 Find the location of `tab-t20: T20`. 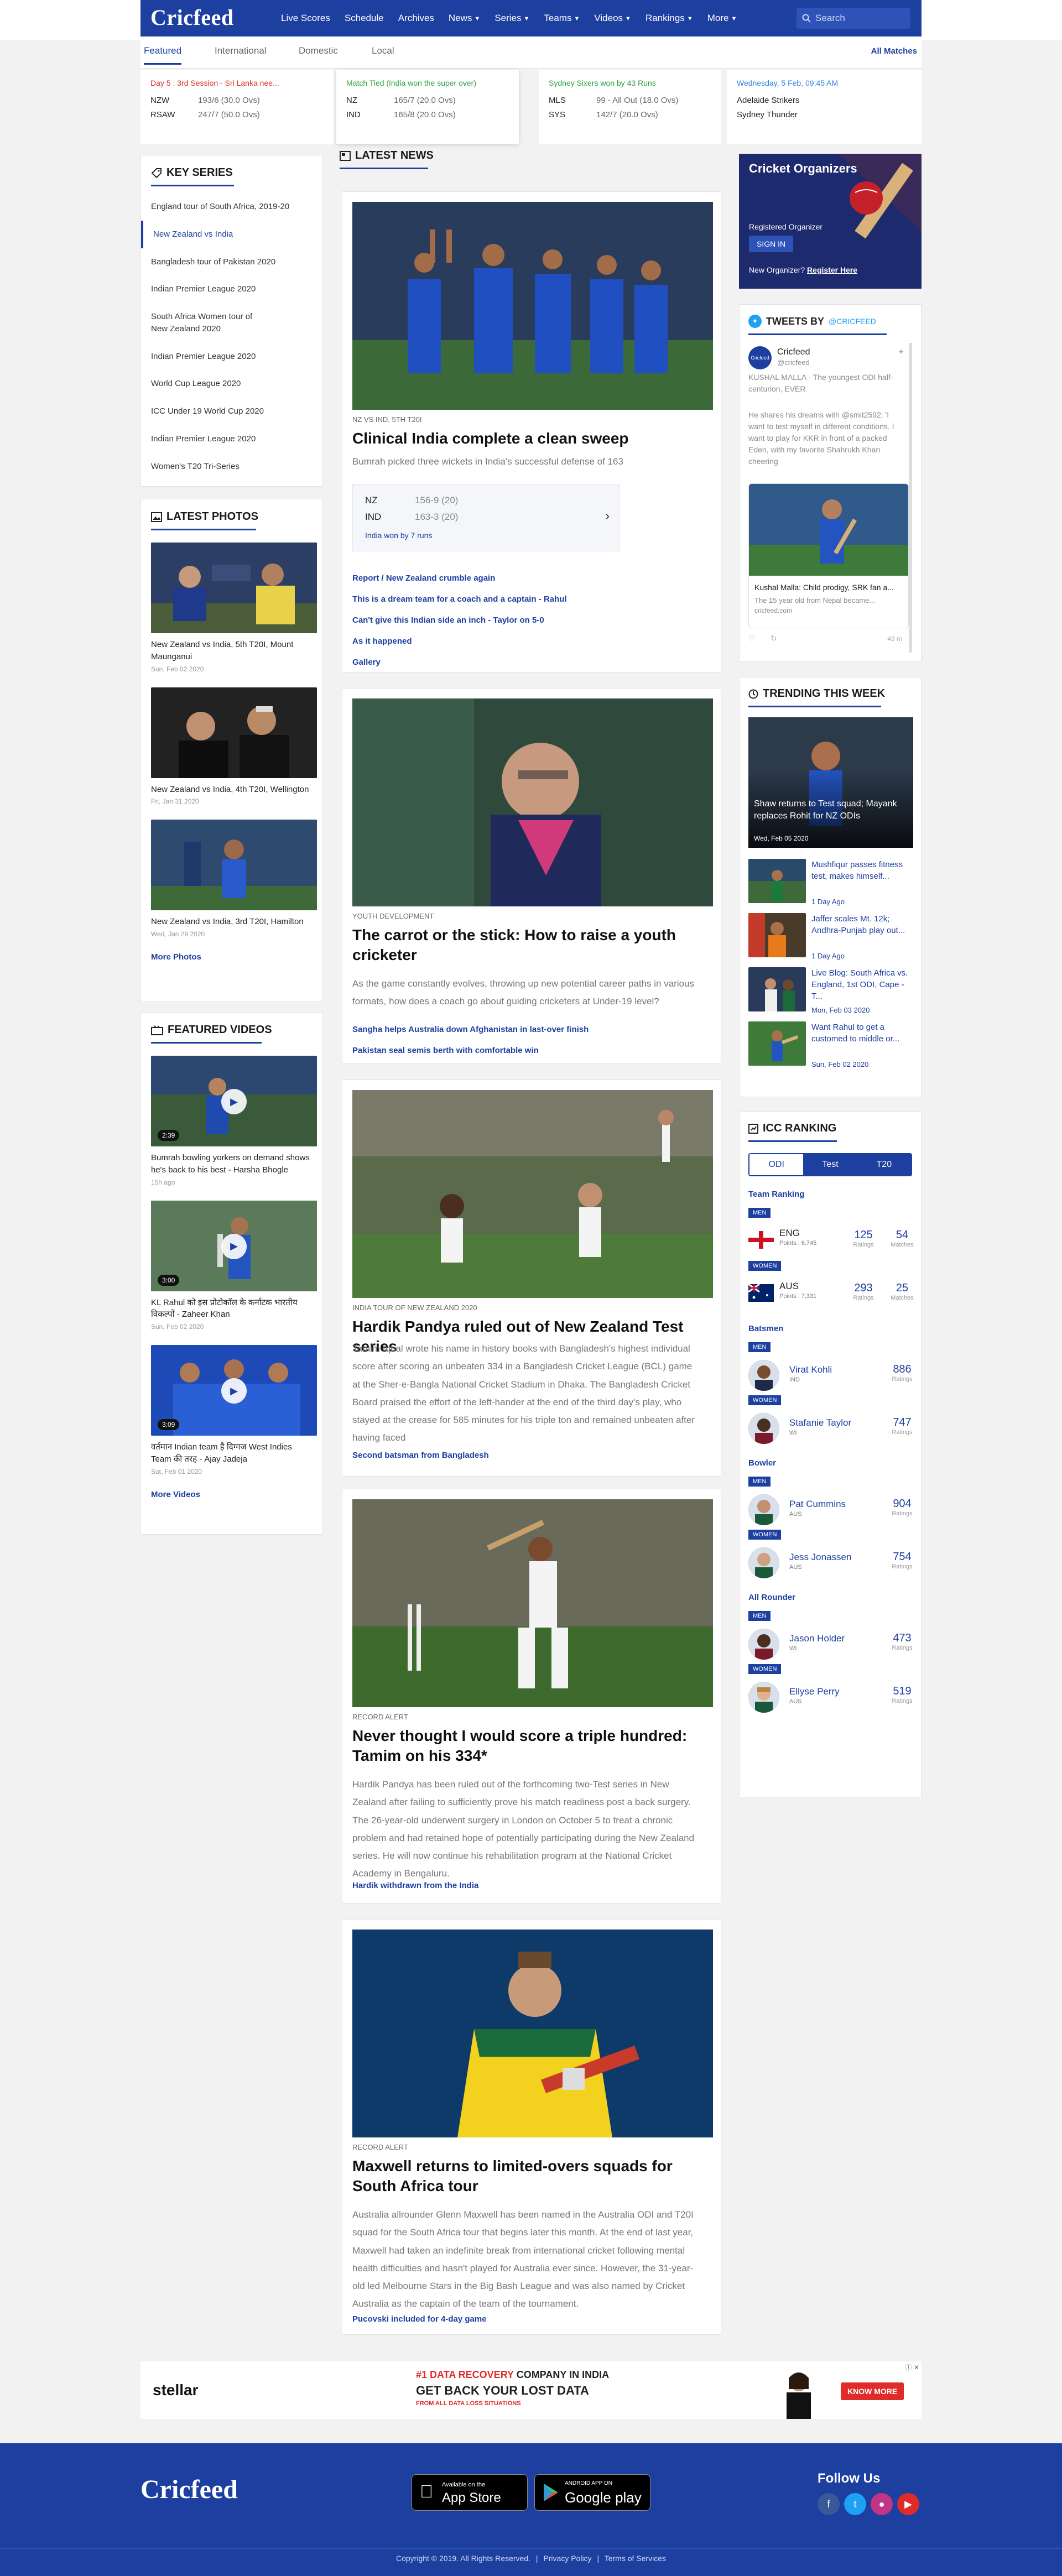

tab-t20: T20 is located at coordinates (884, 1164).